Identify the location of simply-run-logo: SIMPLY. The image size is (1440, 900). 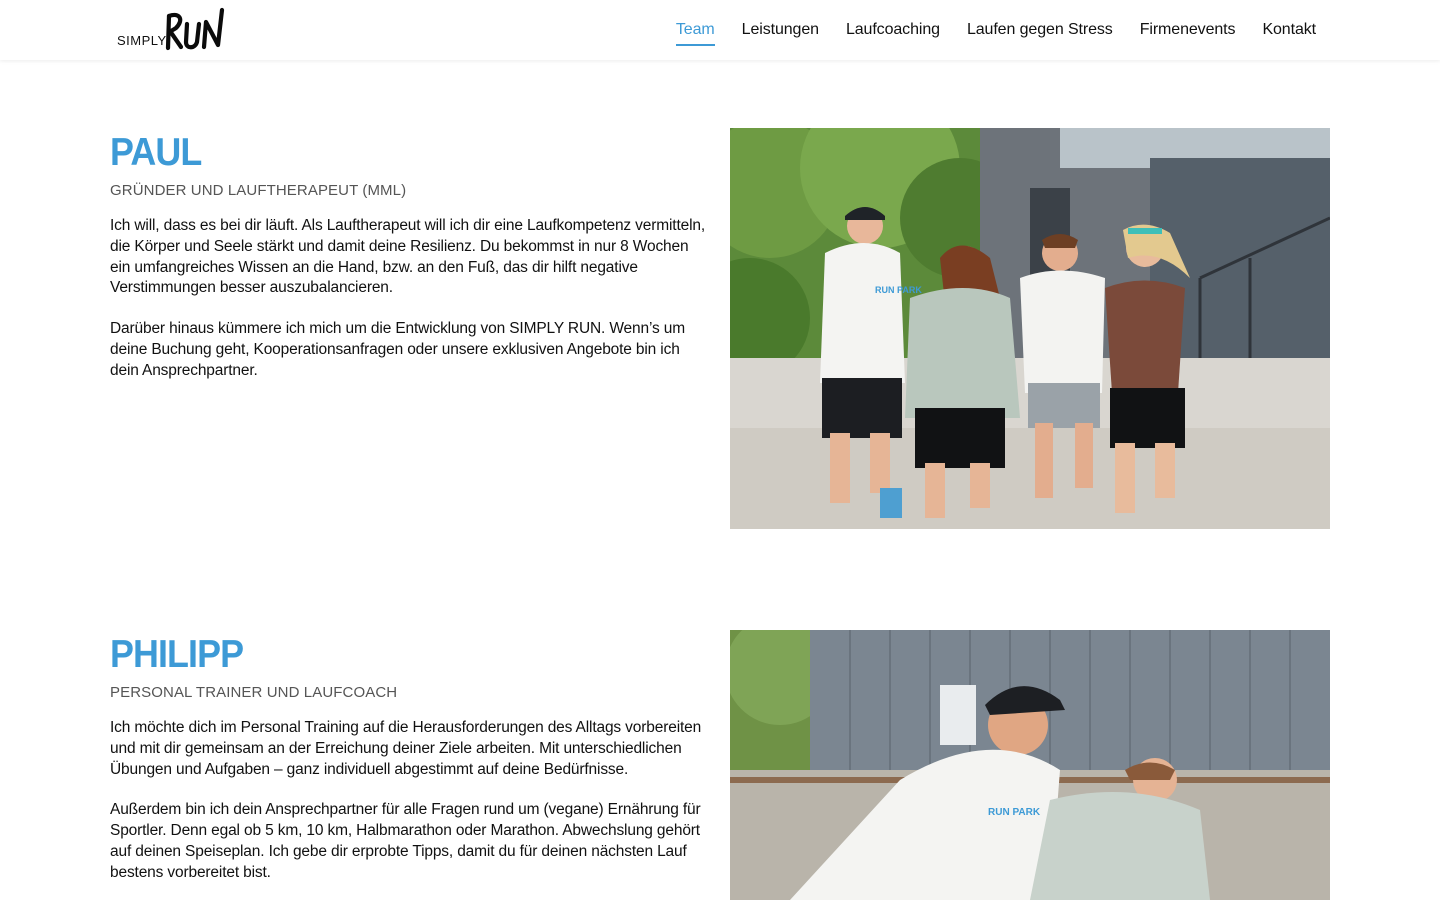
(177, 30).